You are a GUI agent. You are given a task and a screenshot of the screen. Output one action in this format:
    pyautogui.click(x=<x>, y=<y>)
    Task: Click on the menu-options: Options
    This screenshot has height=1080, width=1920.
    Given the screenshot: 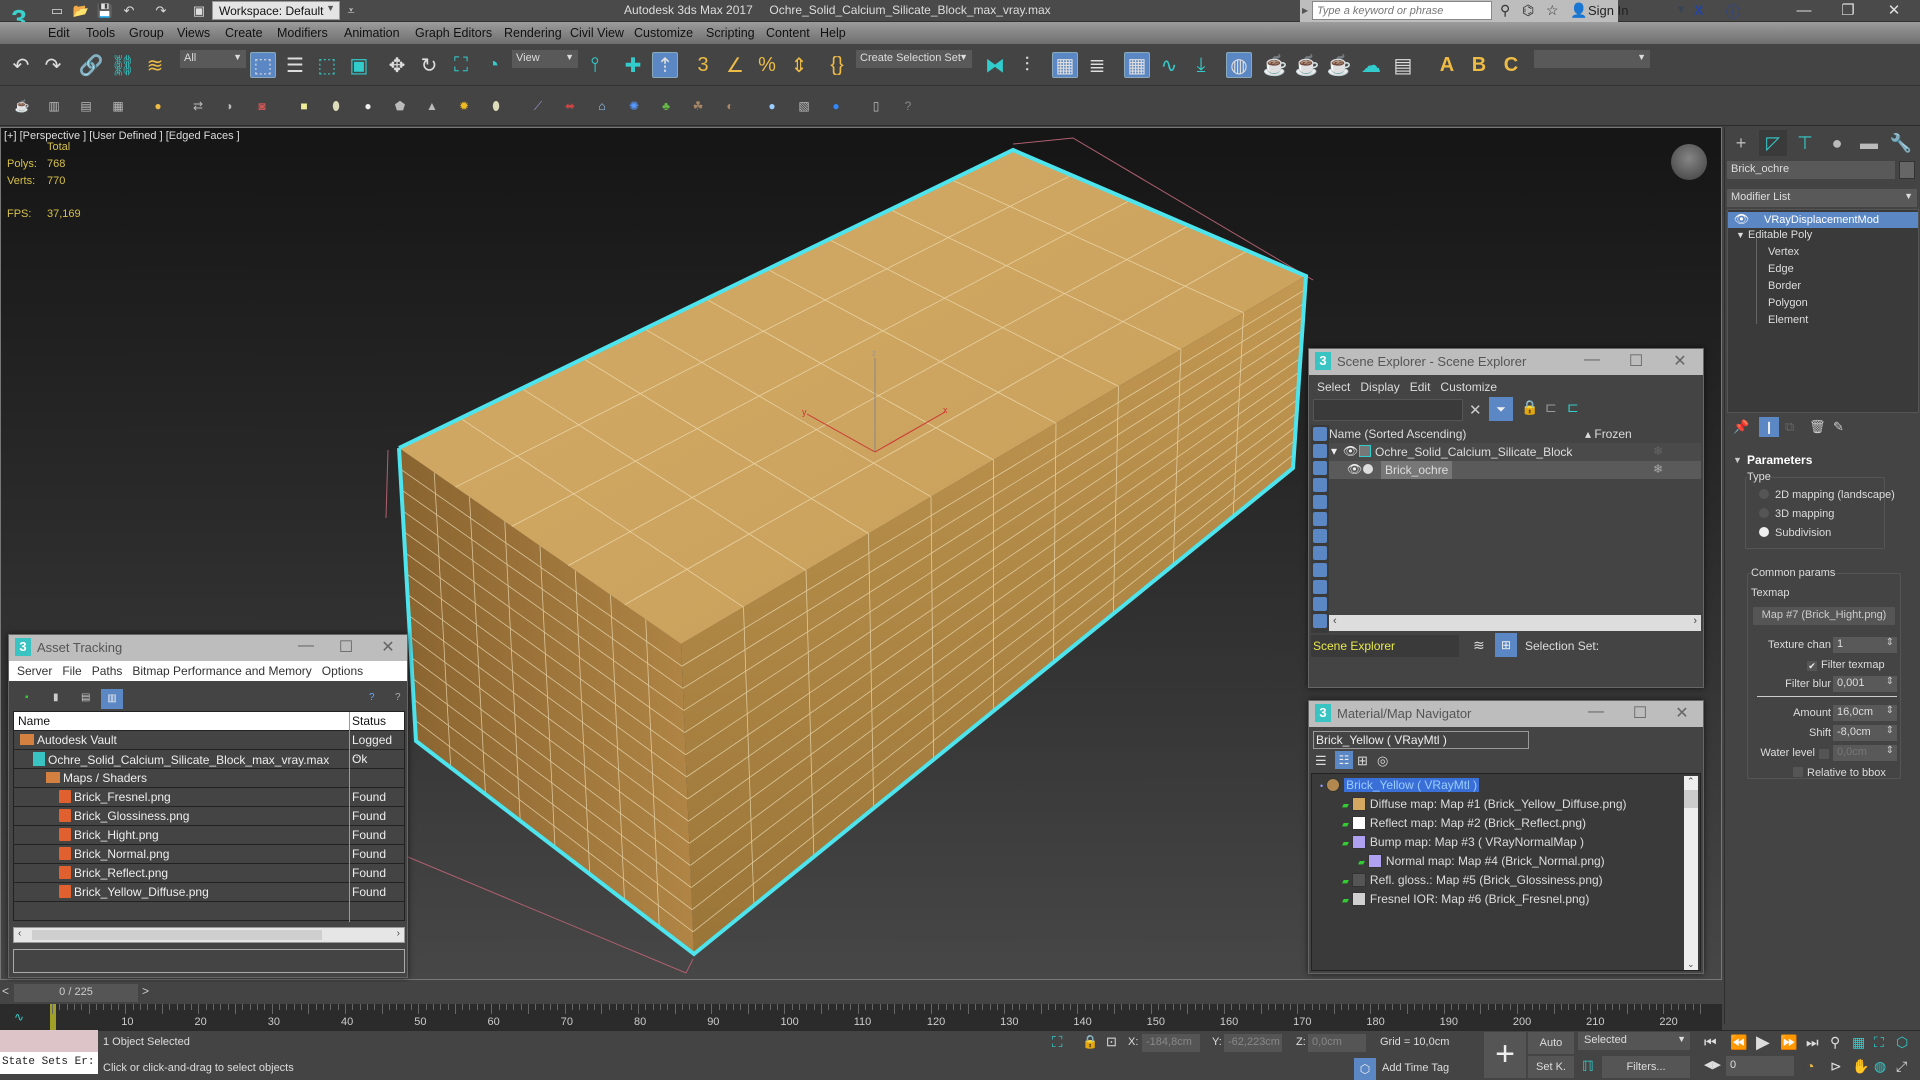 What is the action you would take?
    pyautogui.click(x=342, y=671)
    